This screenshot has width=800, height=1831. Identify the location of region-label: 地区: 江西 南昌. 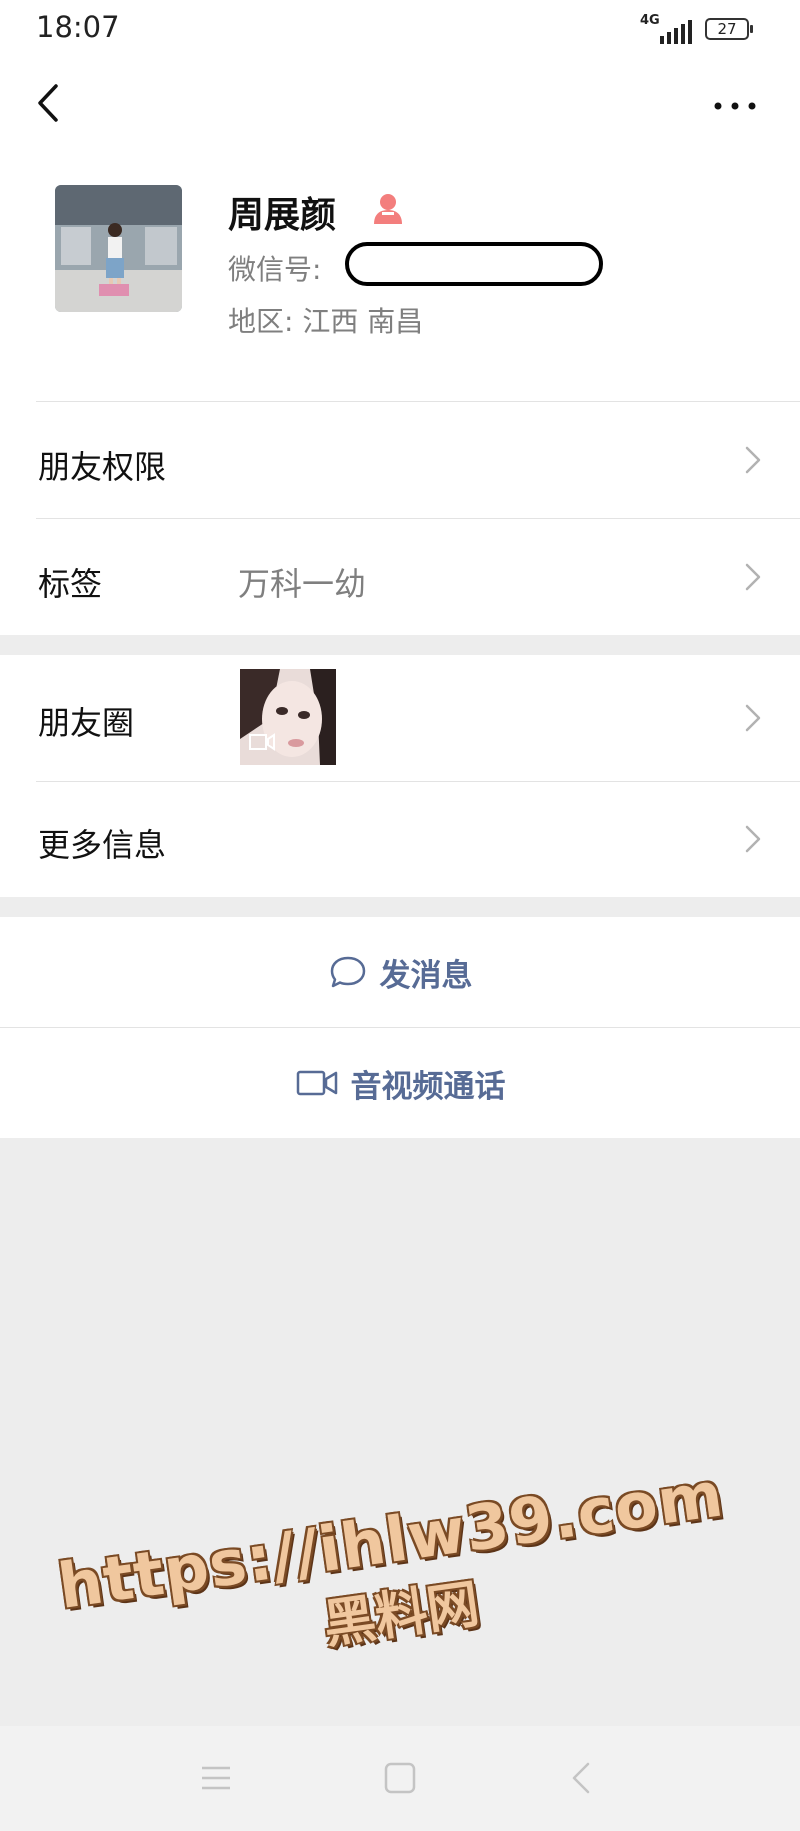
(326, 321).